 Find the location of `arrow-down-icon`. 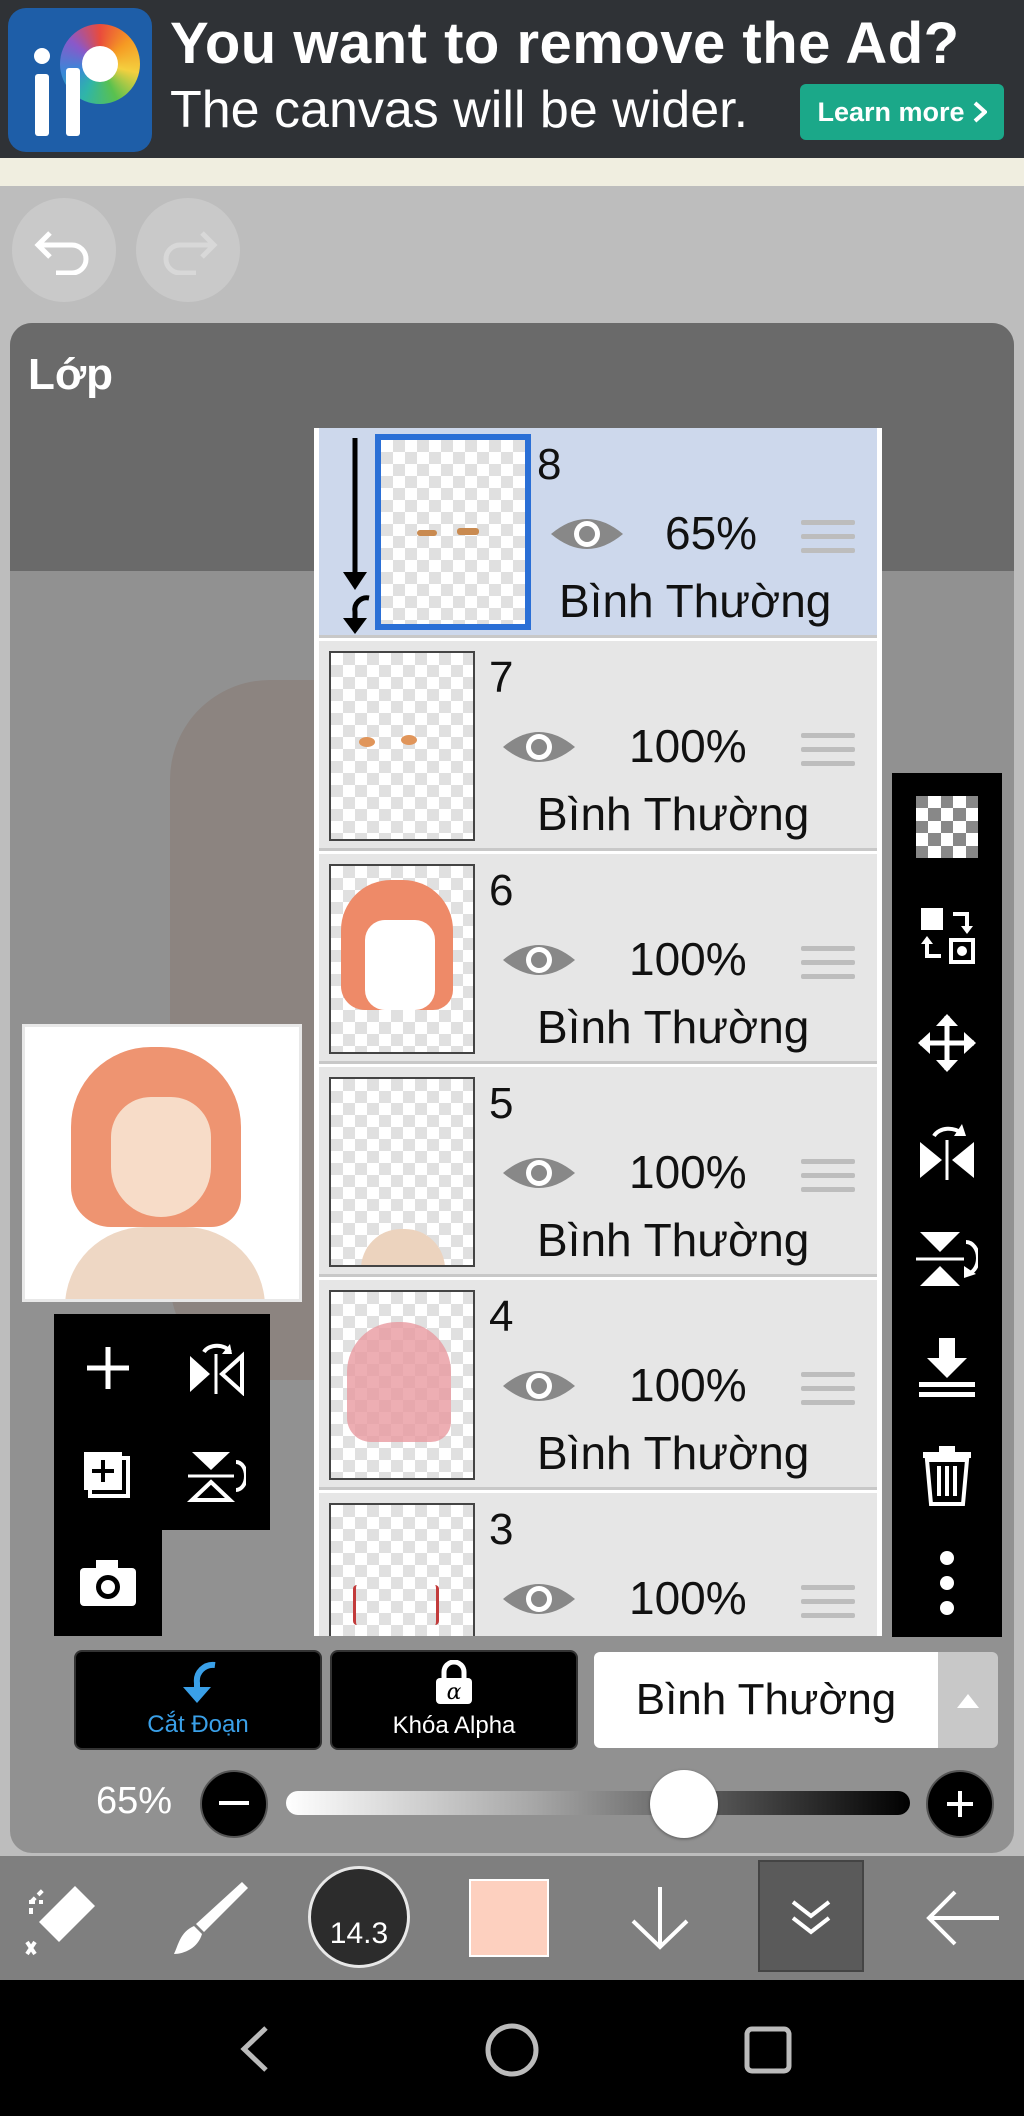

arrow-down-icon is located at coordinates (660, 1918).